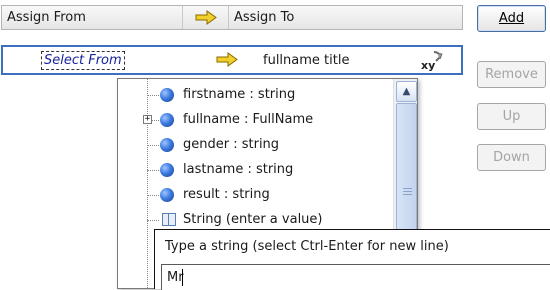 The image size is (550, 290). I want to click on string-literal-icon, so click(169, 219).